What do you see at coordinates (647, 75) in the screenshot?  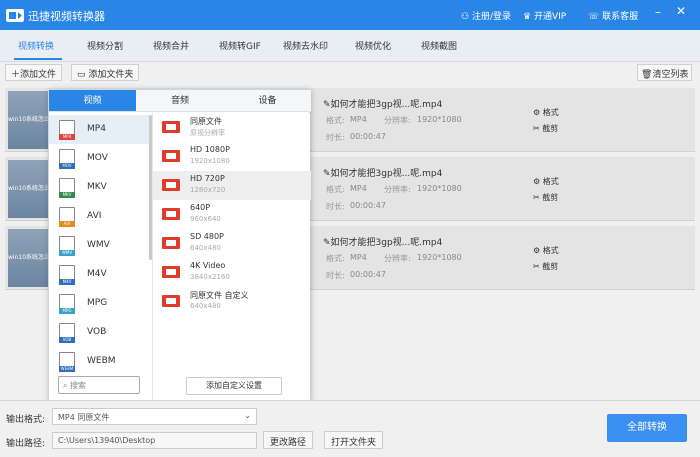 I see `trash-icon: 🗑` at bounding box center [647, 75].